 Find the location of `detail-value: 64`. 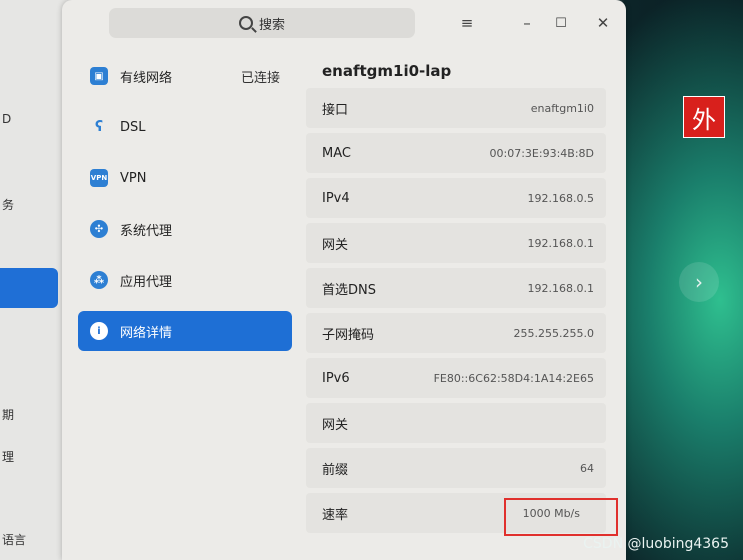

detail-value: 64 is located at coordinates (587, 468).